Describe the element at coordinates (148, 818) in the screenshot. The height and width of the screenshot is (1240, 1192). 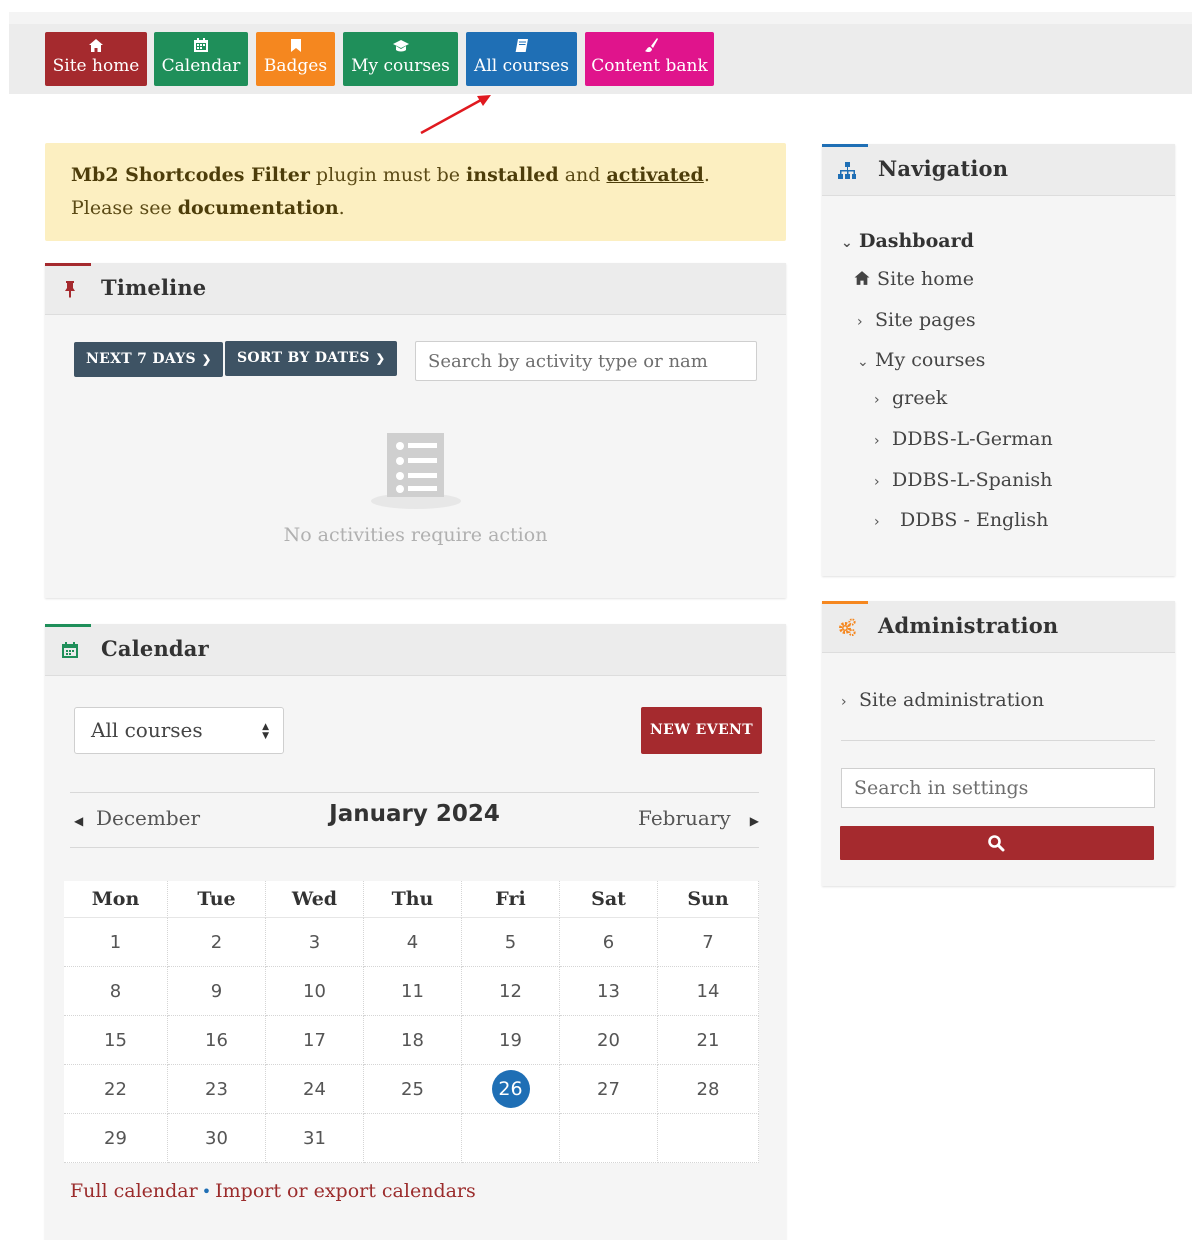
I see `calendar-prev-month-label: December` at that location.